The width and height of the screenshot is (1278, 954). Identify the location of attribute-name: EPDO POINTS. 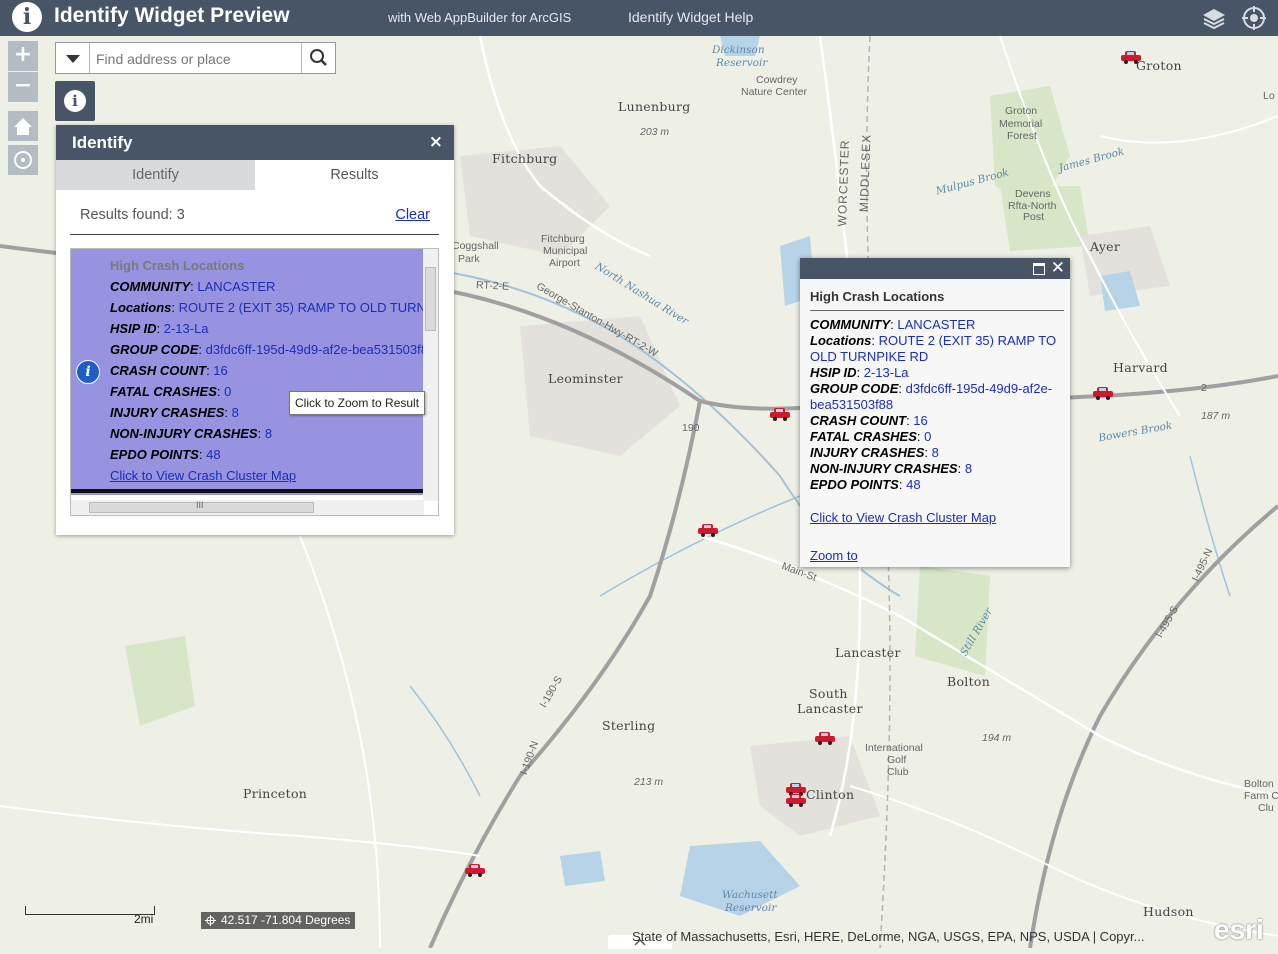
(154, 454).